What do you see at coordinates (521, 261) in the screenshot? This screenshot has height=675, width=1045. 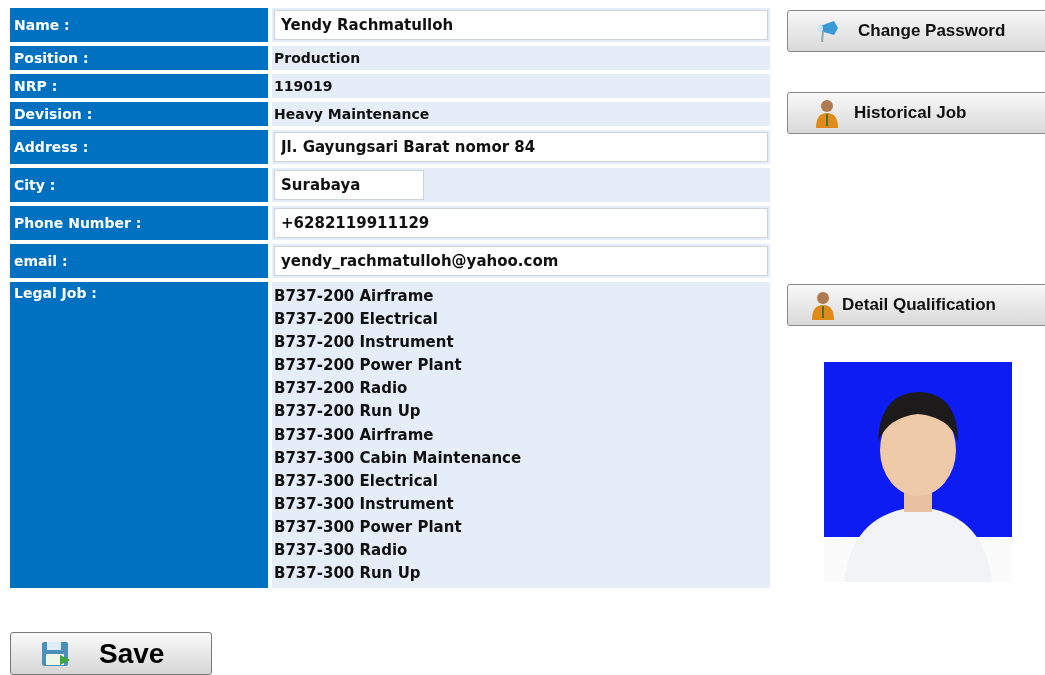 I see `input-field: yendy_rachmatulloh@yahoo.com` at bounding box center [521, 261].